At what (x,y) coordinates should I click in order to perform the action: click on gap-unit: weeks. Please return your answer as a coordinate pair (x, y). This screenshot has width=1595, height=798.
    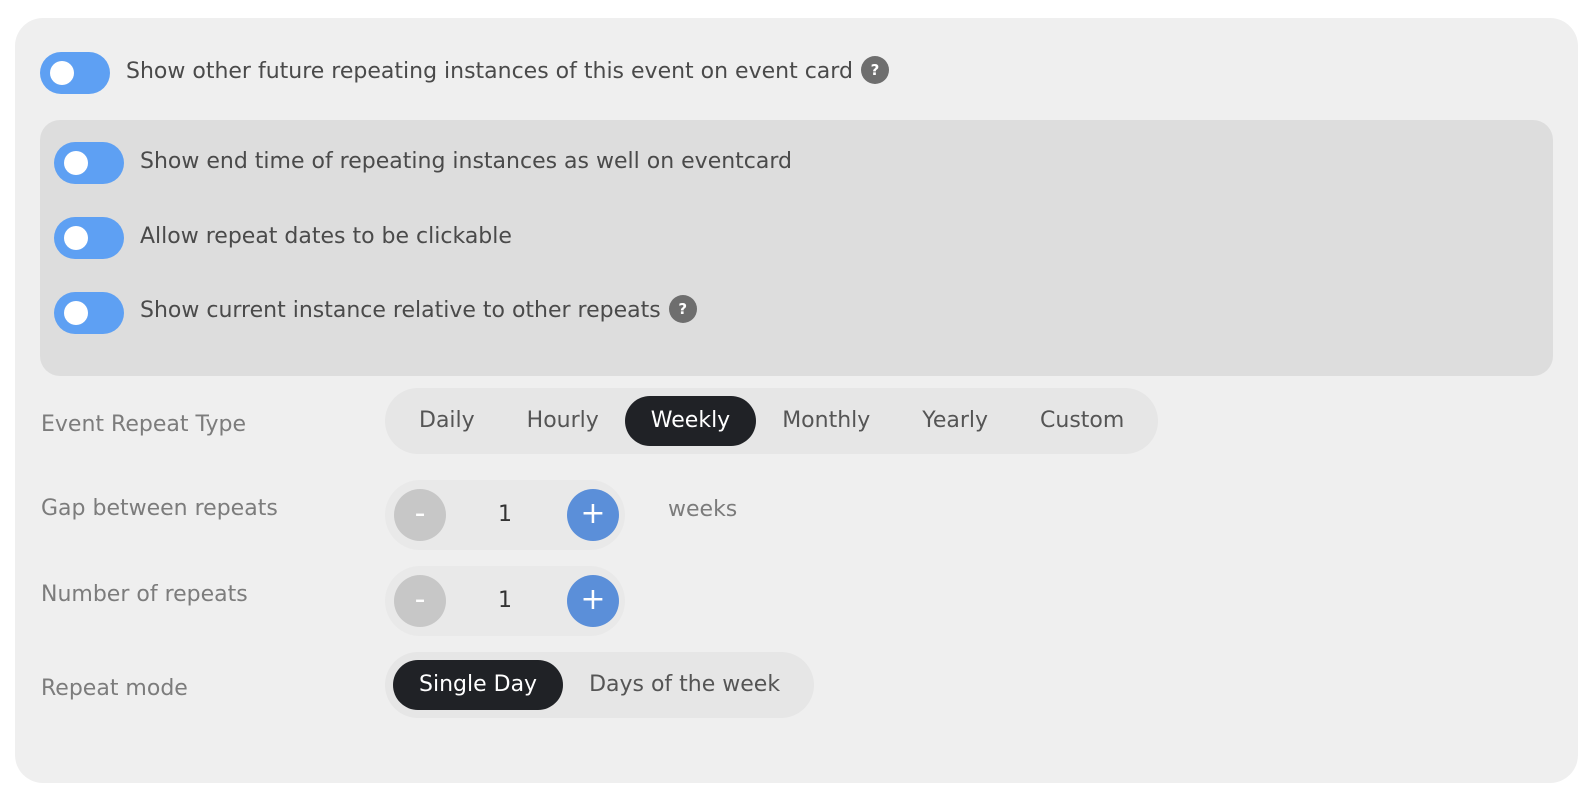
    Looking at the image, I should click on (703, 509).